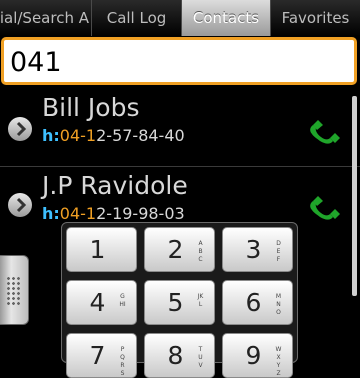  Describe the element at coordinates (91, 107) in the screenshot. I see `contact-name: Bill Jobs` at that location.